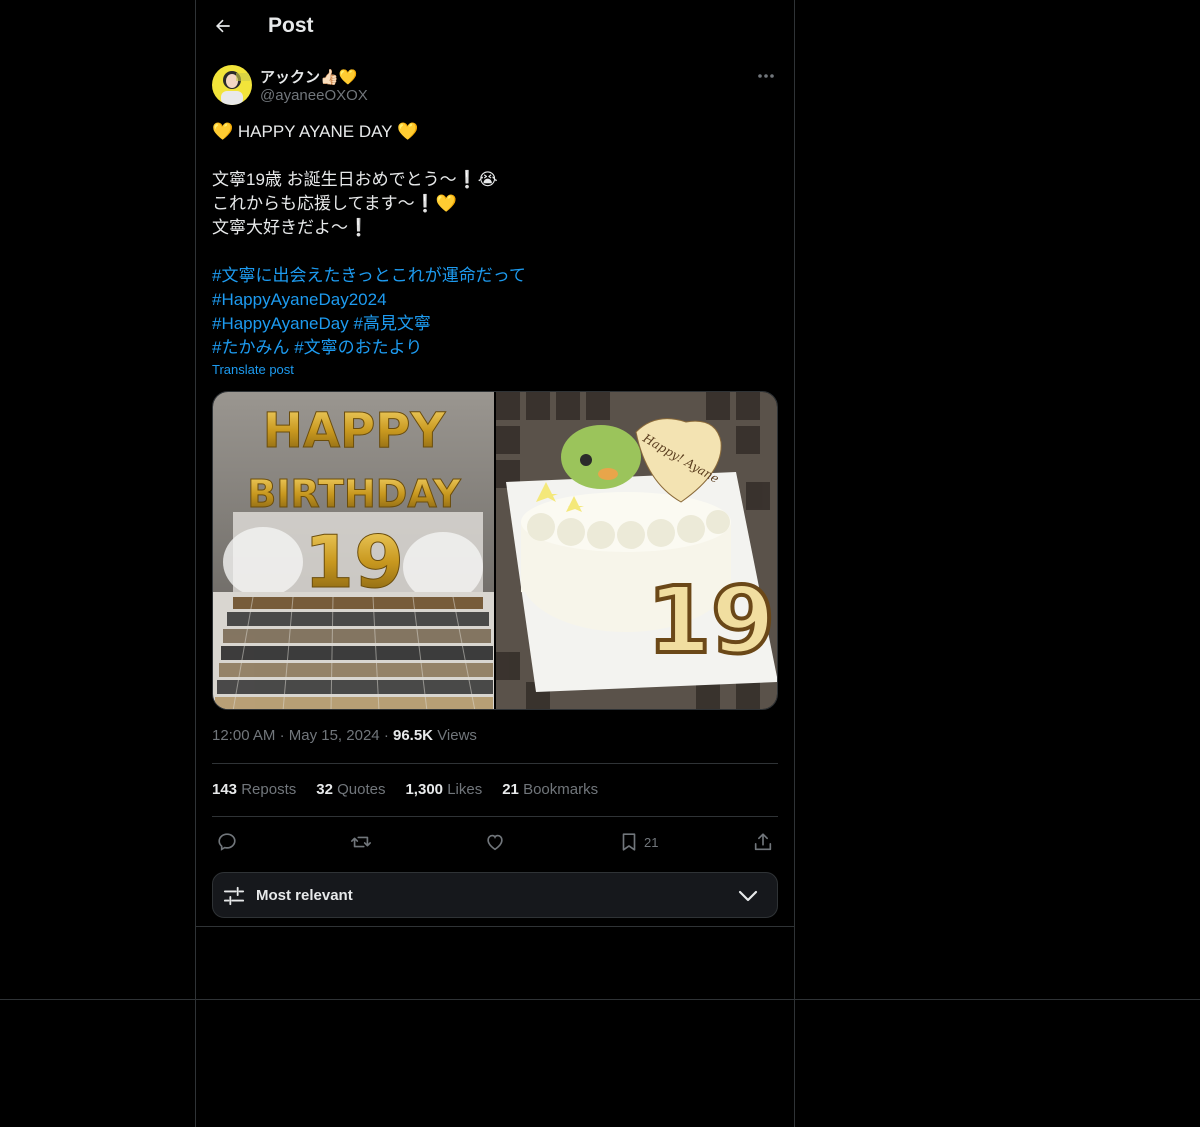 The image size is (1200, 1127). I want to click on repost-button, so click(361, 842).